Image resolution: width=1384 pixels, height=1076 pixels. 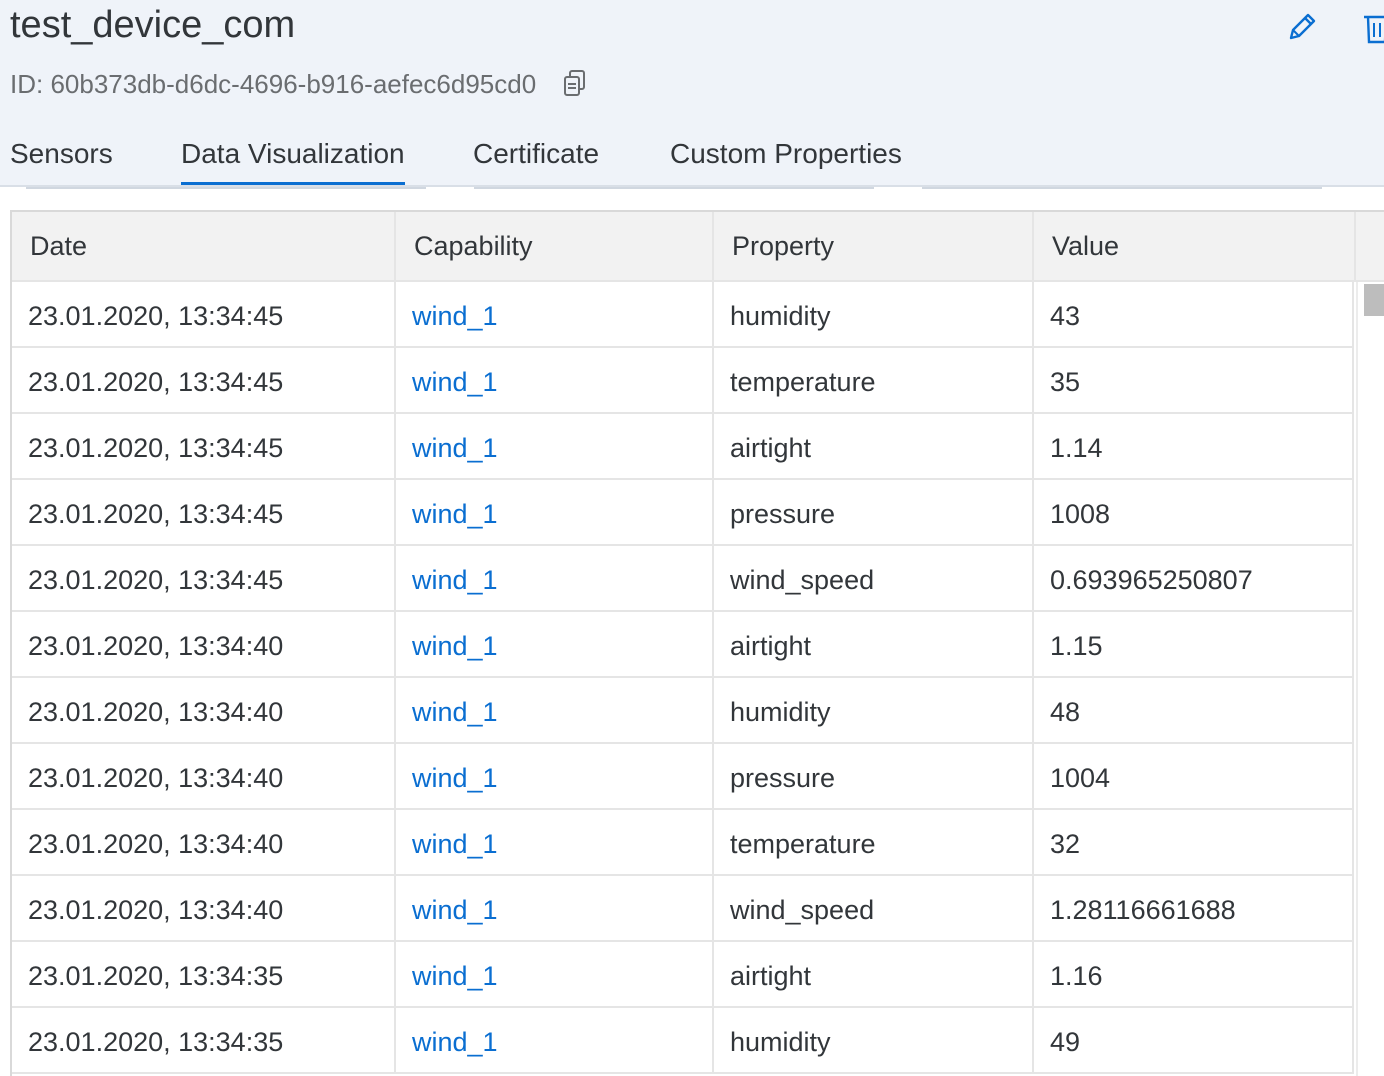 I want to click on vertical-scrollbar, so click(x=1370, y=679).